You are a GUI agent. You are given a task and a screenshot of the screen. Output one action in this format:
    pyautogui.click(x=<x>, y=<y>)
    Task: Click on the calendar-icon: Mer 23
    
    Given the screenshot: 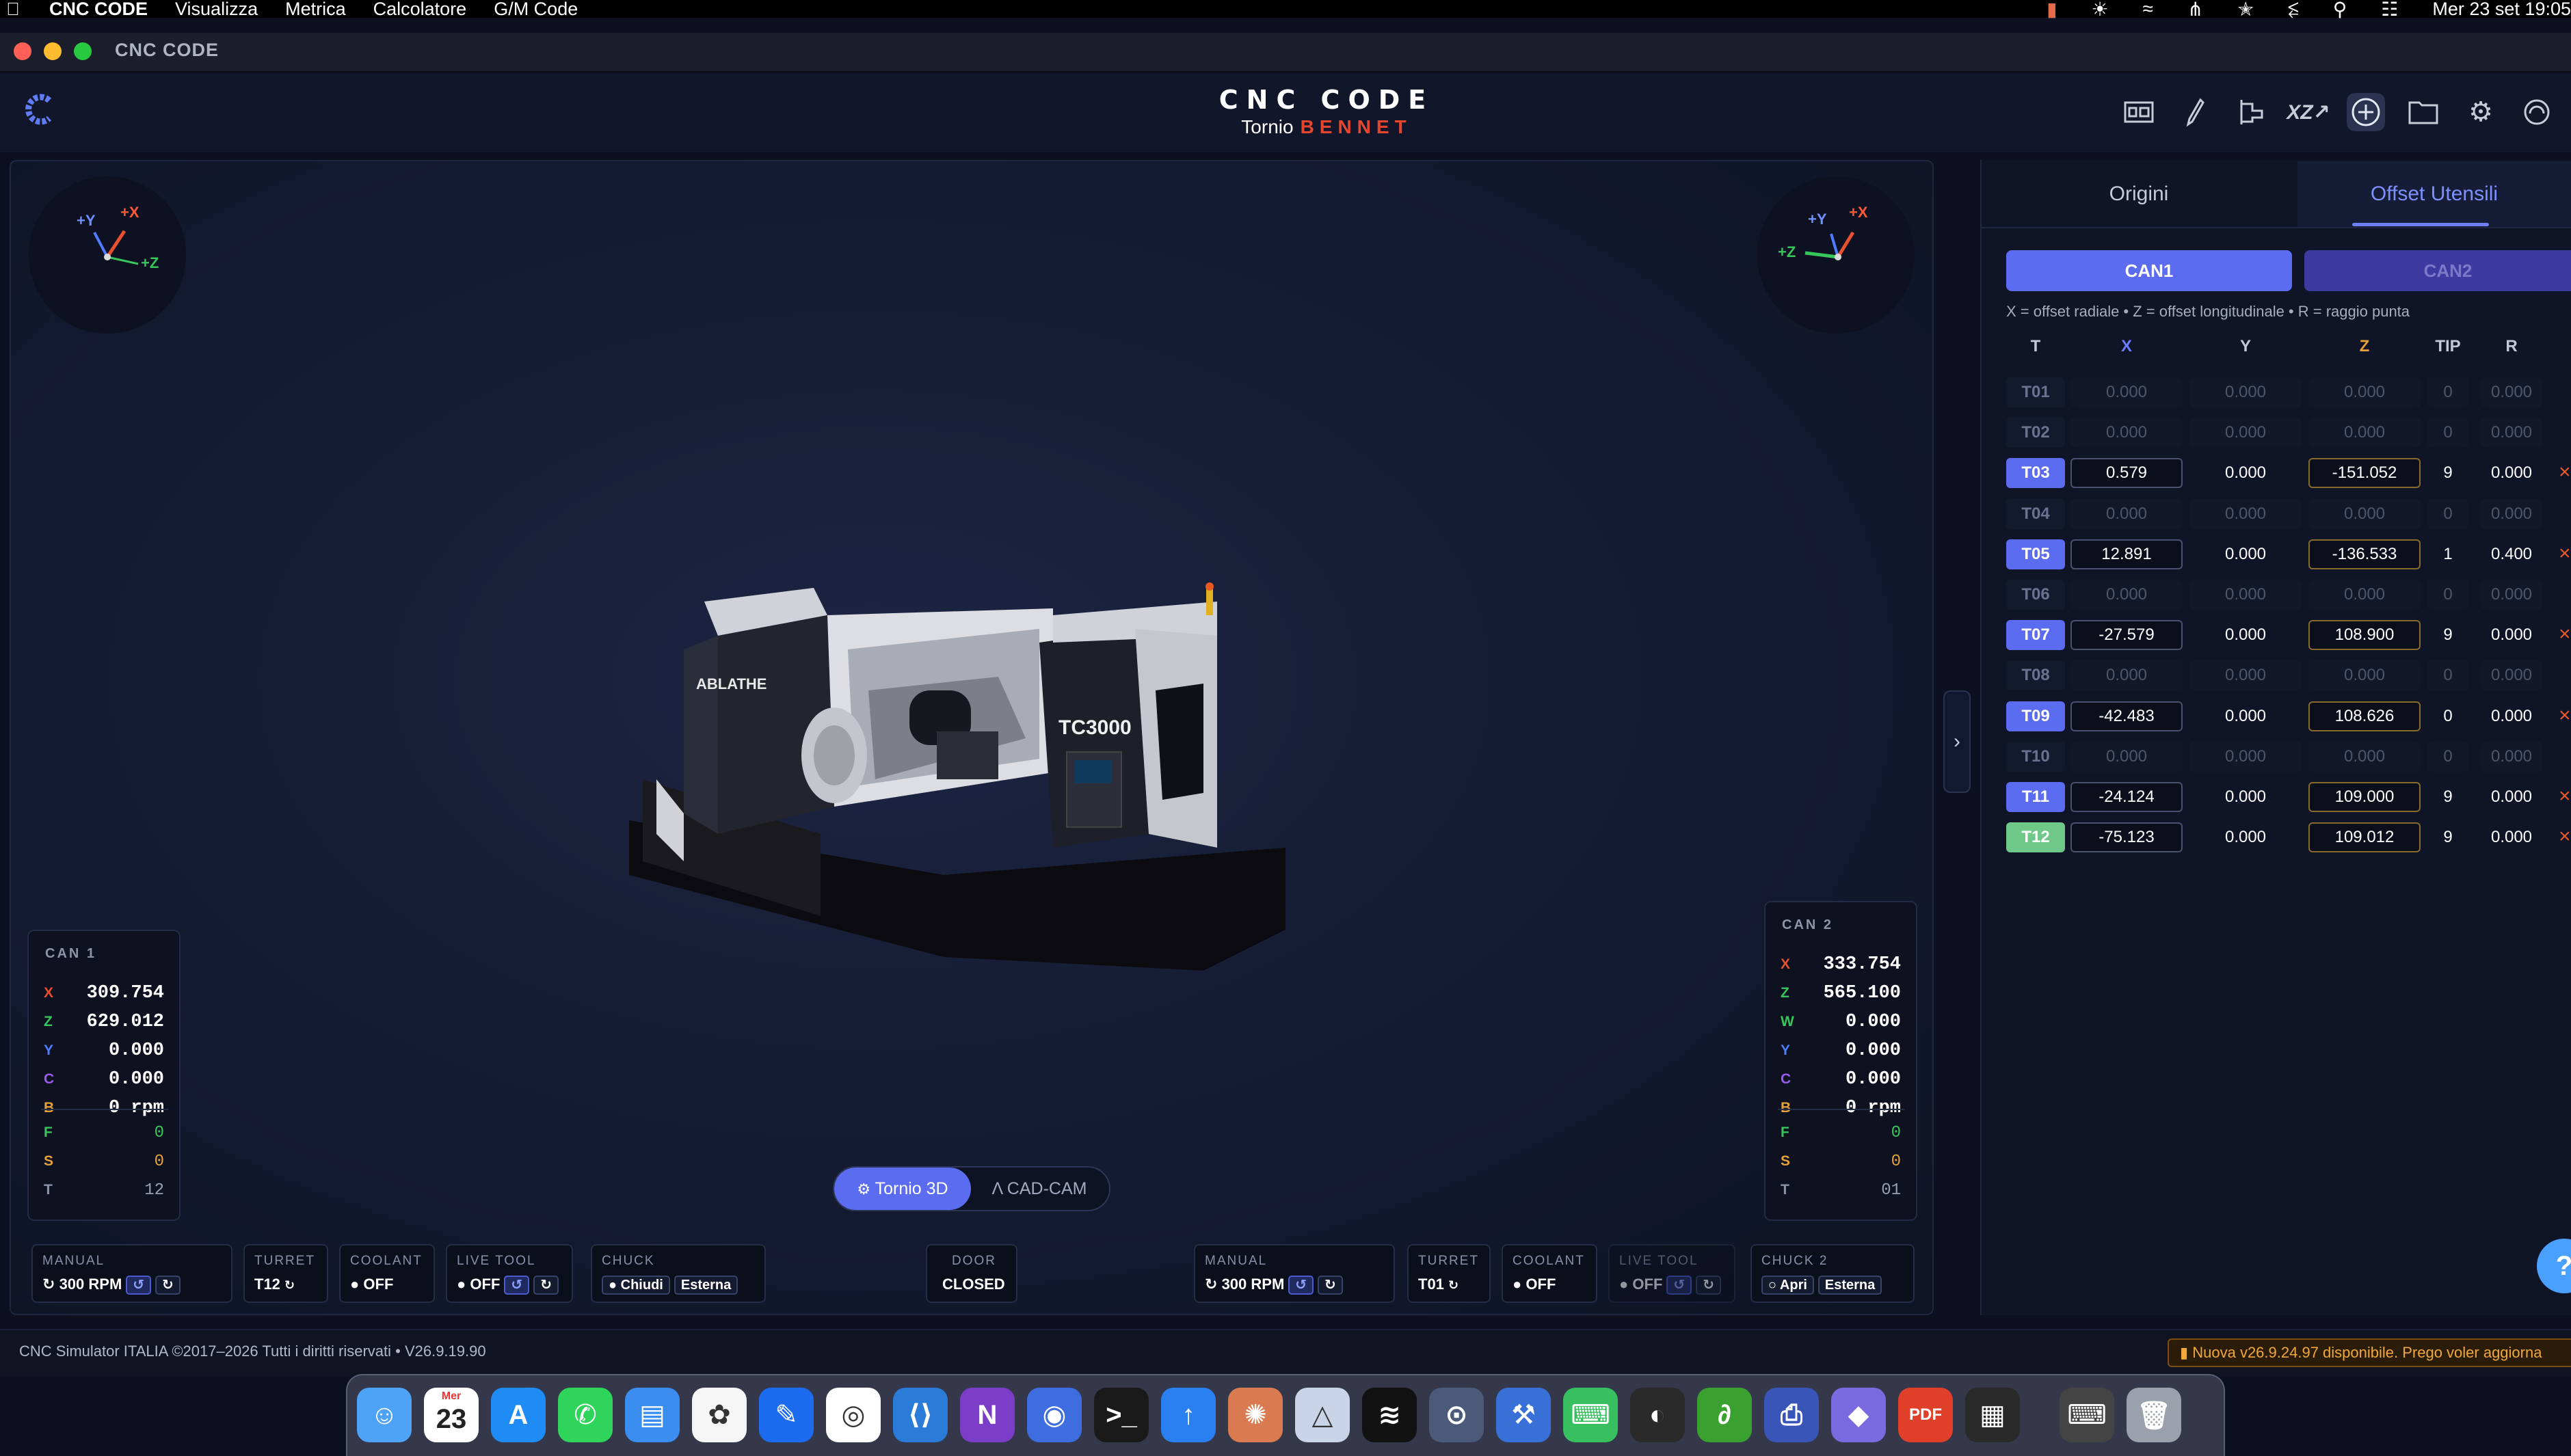 What is the action you would take?
    pyautogui.click(x=452, y=1415)
    